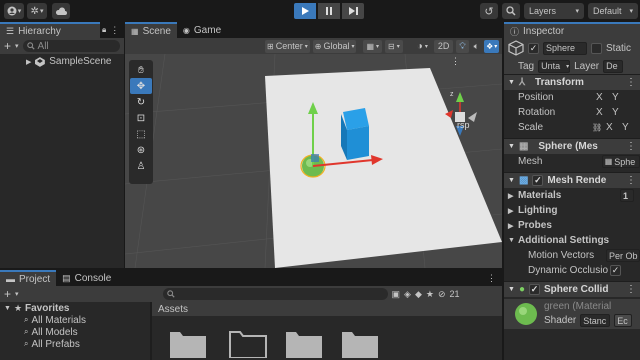 The image size is (640, 360). I want to click on hidden-packages-icon: ⊘, so click(442, 294).